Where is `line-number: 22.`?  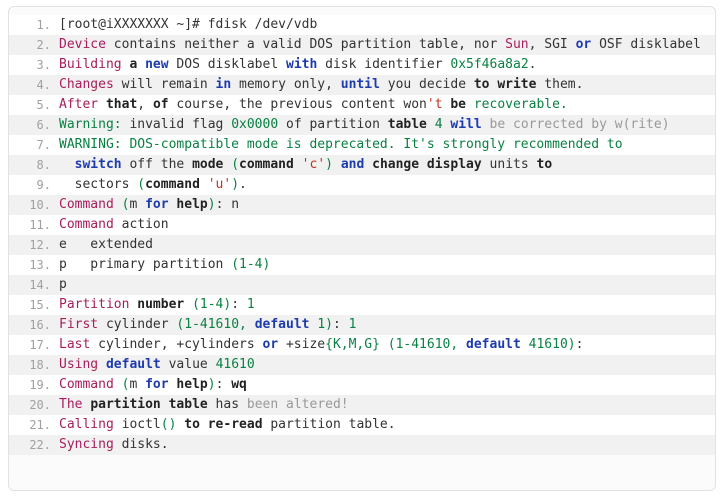 line-number: 22. is located at coordinates (40, 445).